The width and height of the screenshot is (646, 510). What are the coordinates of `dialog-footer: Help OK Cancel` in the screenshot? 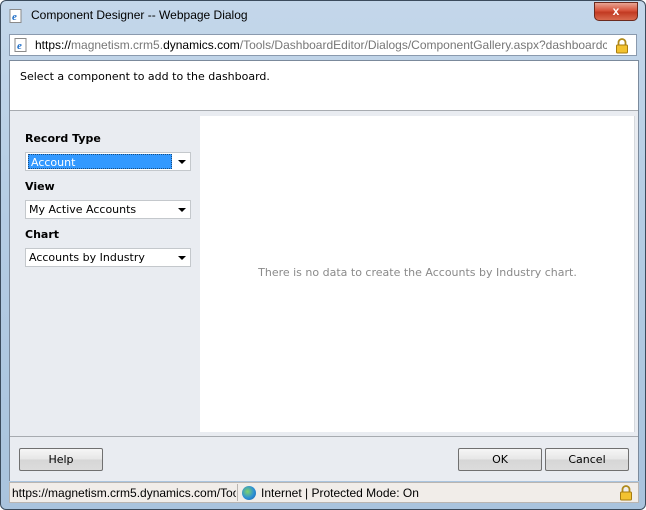 It's located at (324, 458).